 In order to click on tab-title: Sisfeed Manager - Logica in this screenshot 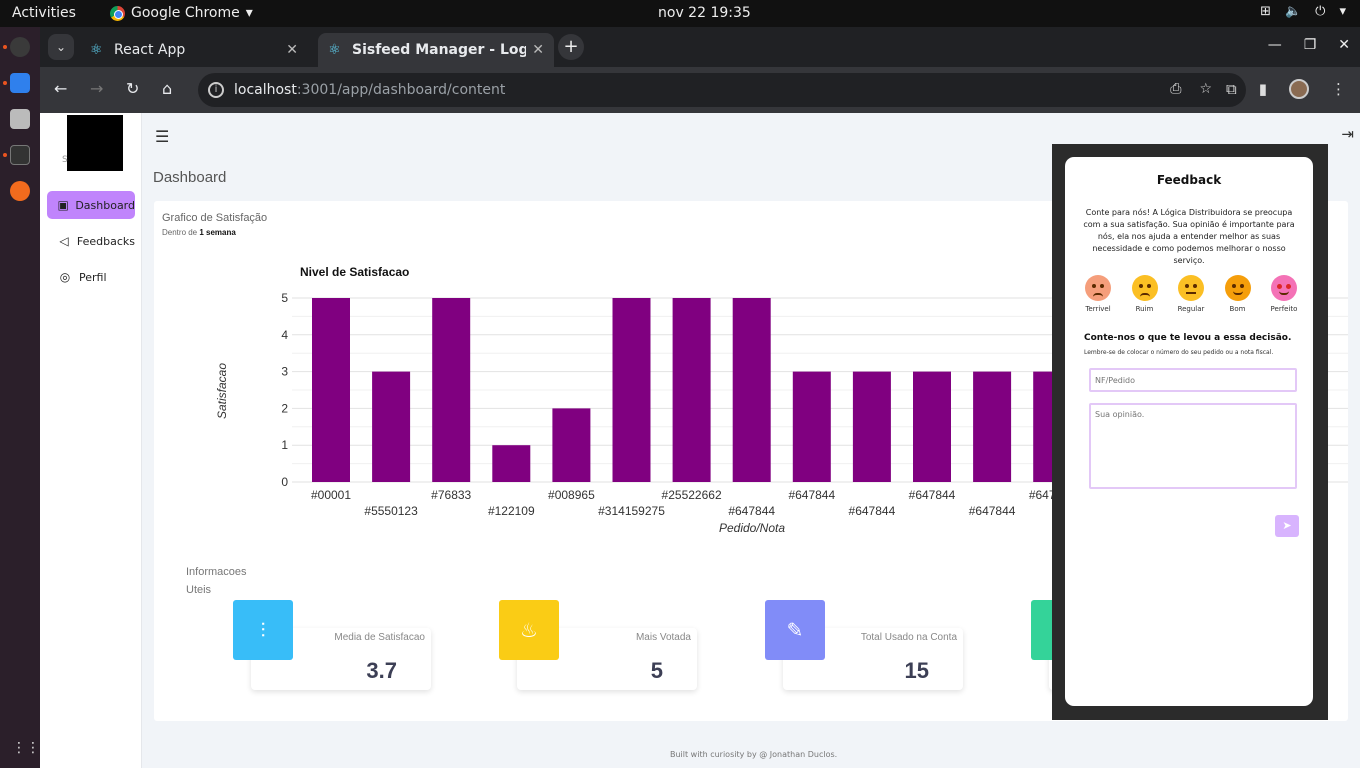, I will do `click(439, 50)`.